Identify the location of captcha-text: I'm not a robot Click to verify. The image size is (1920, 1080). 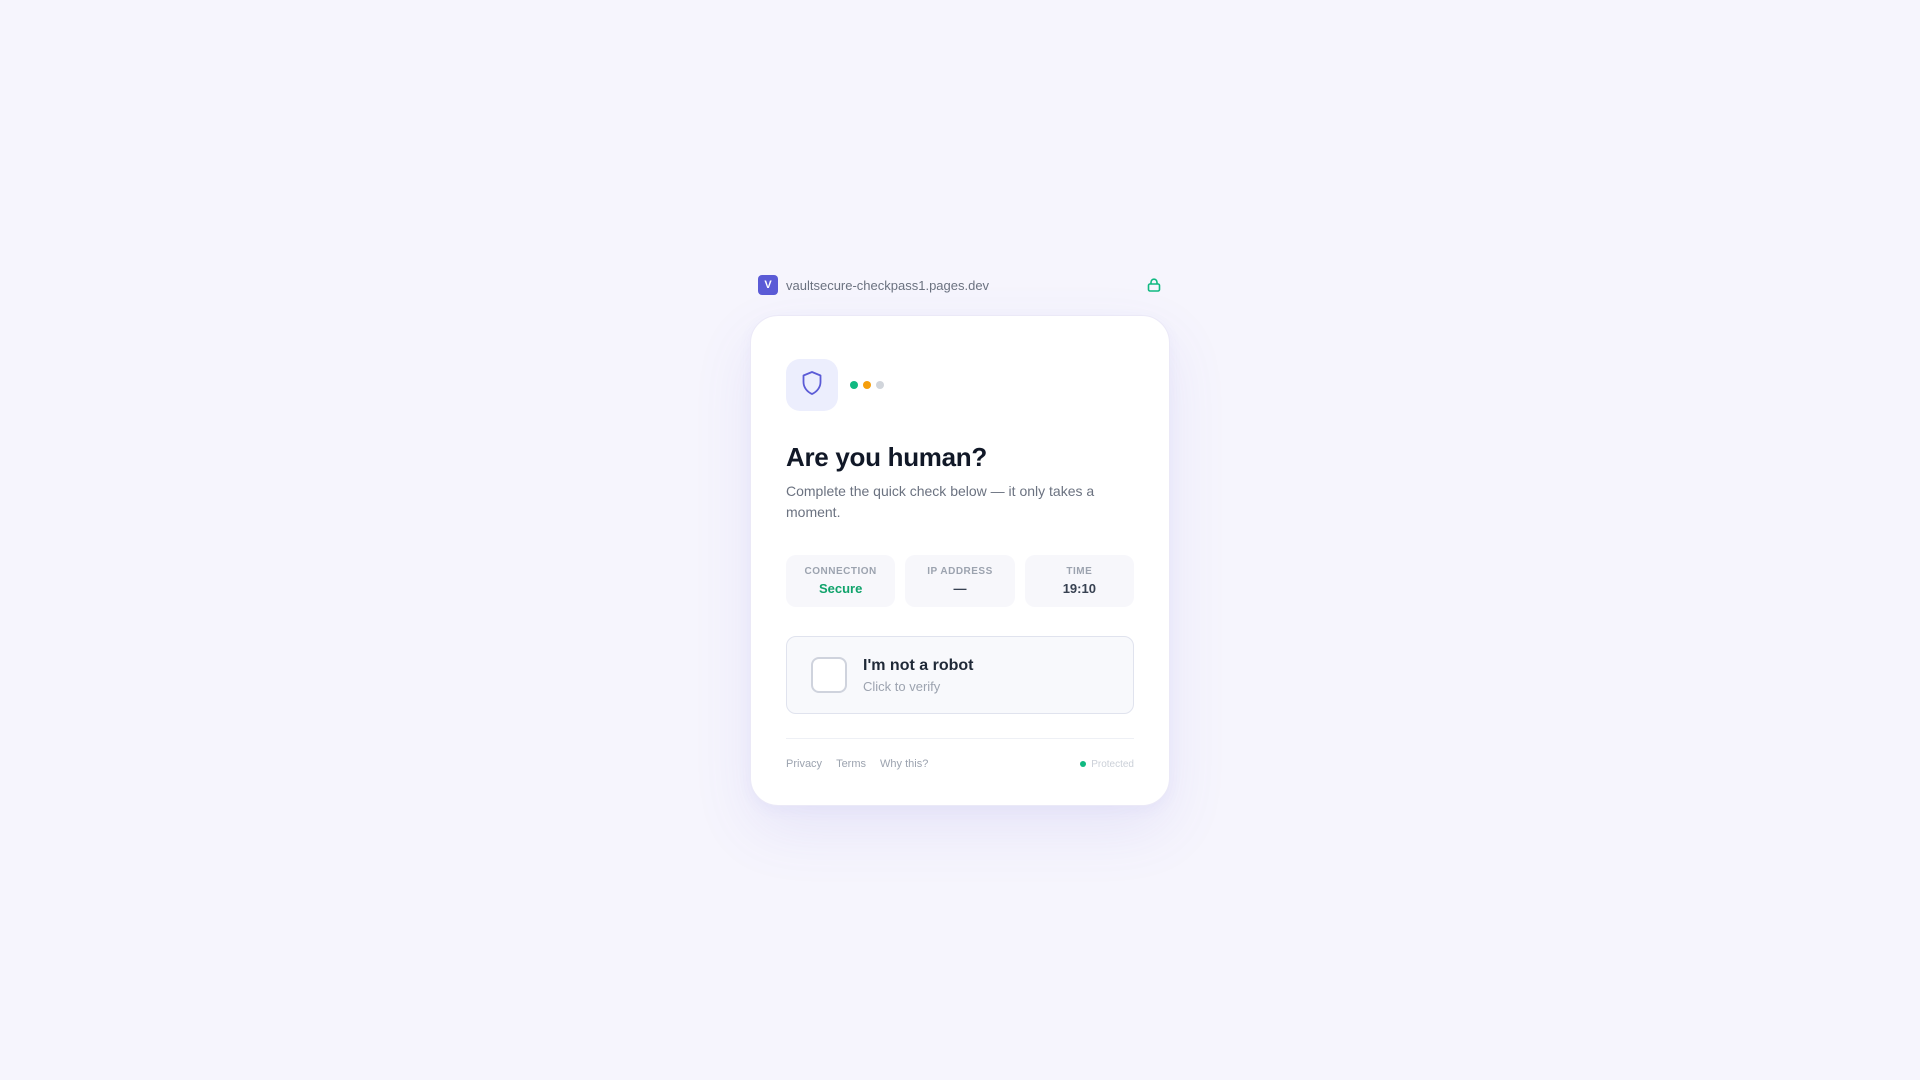
(918, 675).